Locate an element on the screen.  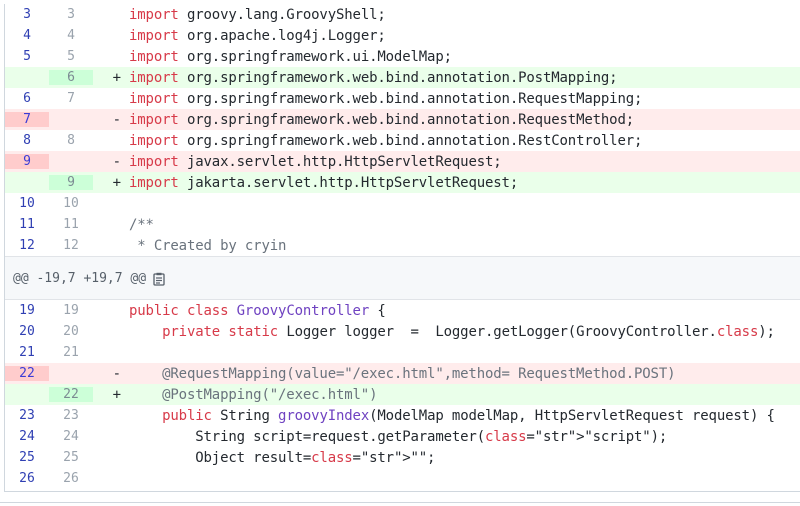
new-line-number: 5 is located at coordinates (71, 56).